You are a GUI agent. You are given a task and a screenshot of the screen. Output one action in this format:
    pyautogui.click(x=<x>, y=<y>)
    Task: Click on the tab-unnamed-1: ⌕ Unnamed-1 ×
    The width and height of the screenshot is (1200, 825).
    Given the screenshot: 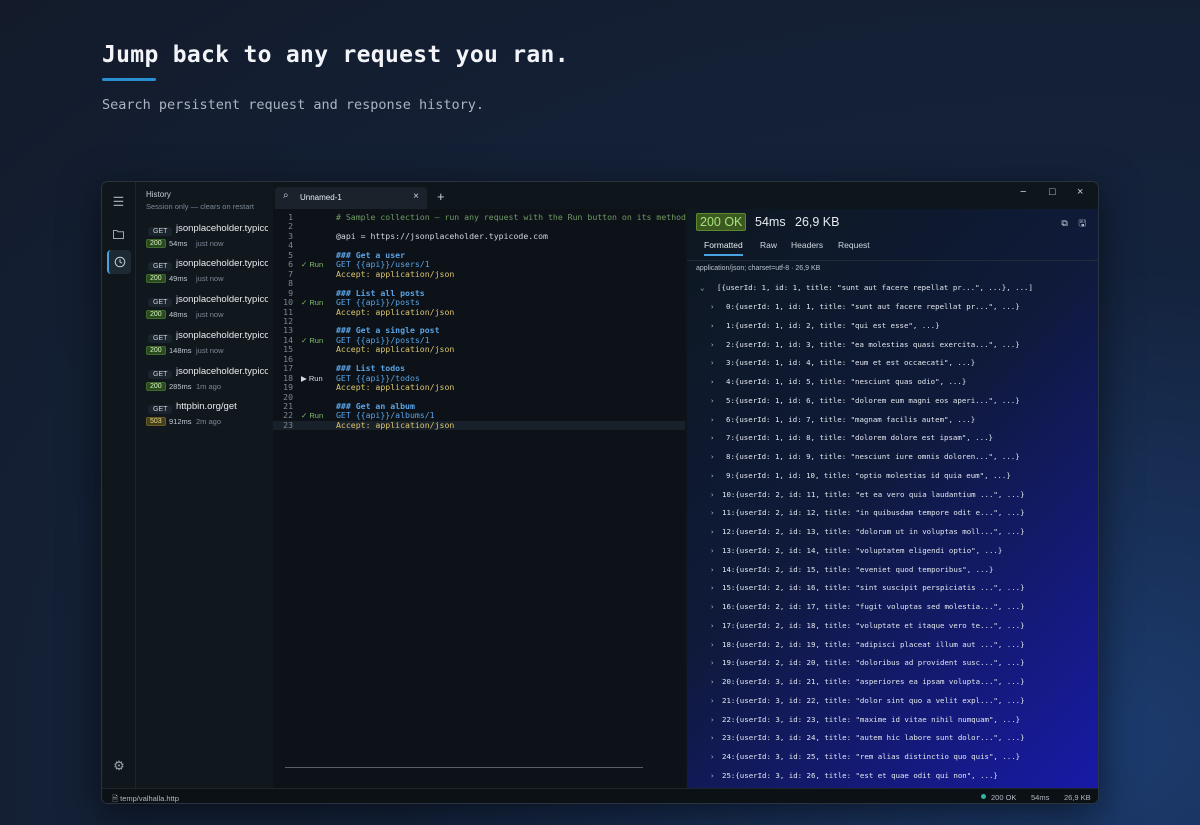 What is the action you would take?
    pyautogui.click(x=351, y=198)
    